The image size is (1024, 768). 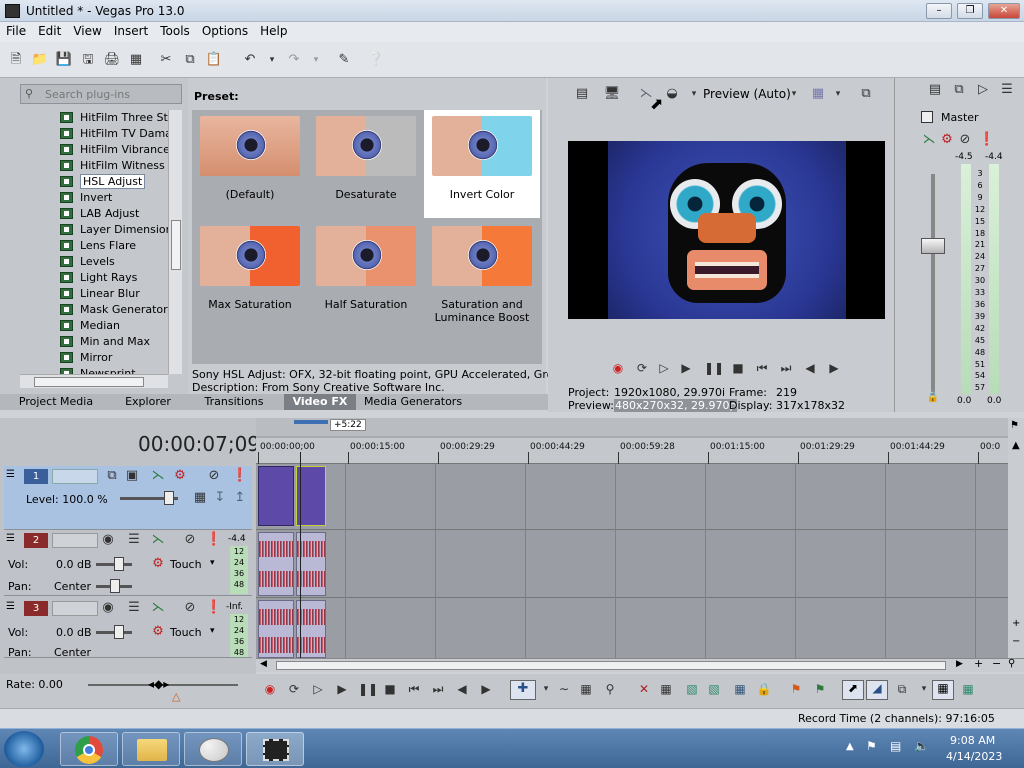 What do you see at coordinates (740, 689) in the screenshot?
I see `split-icon: ▦` at bounding box center [740, 689].